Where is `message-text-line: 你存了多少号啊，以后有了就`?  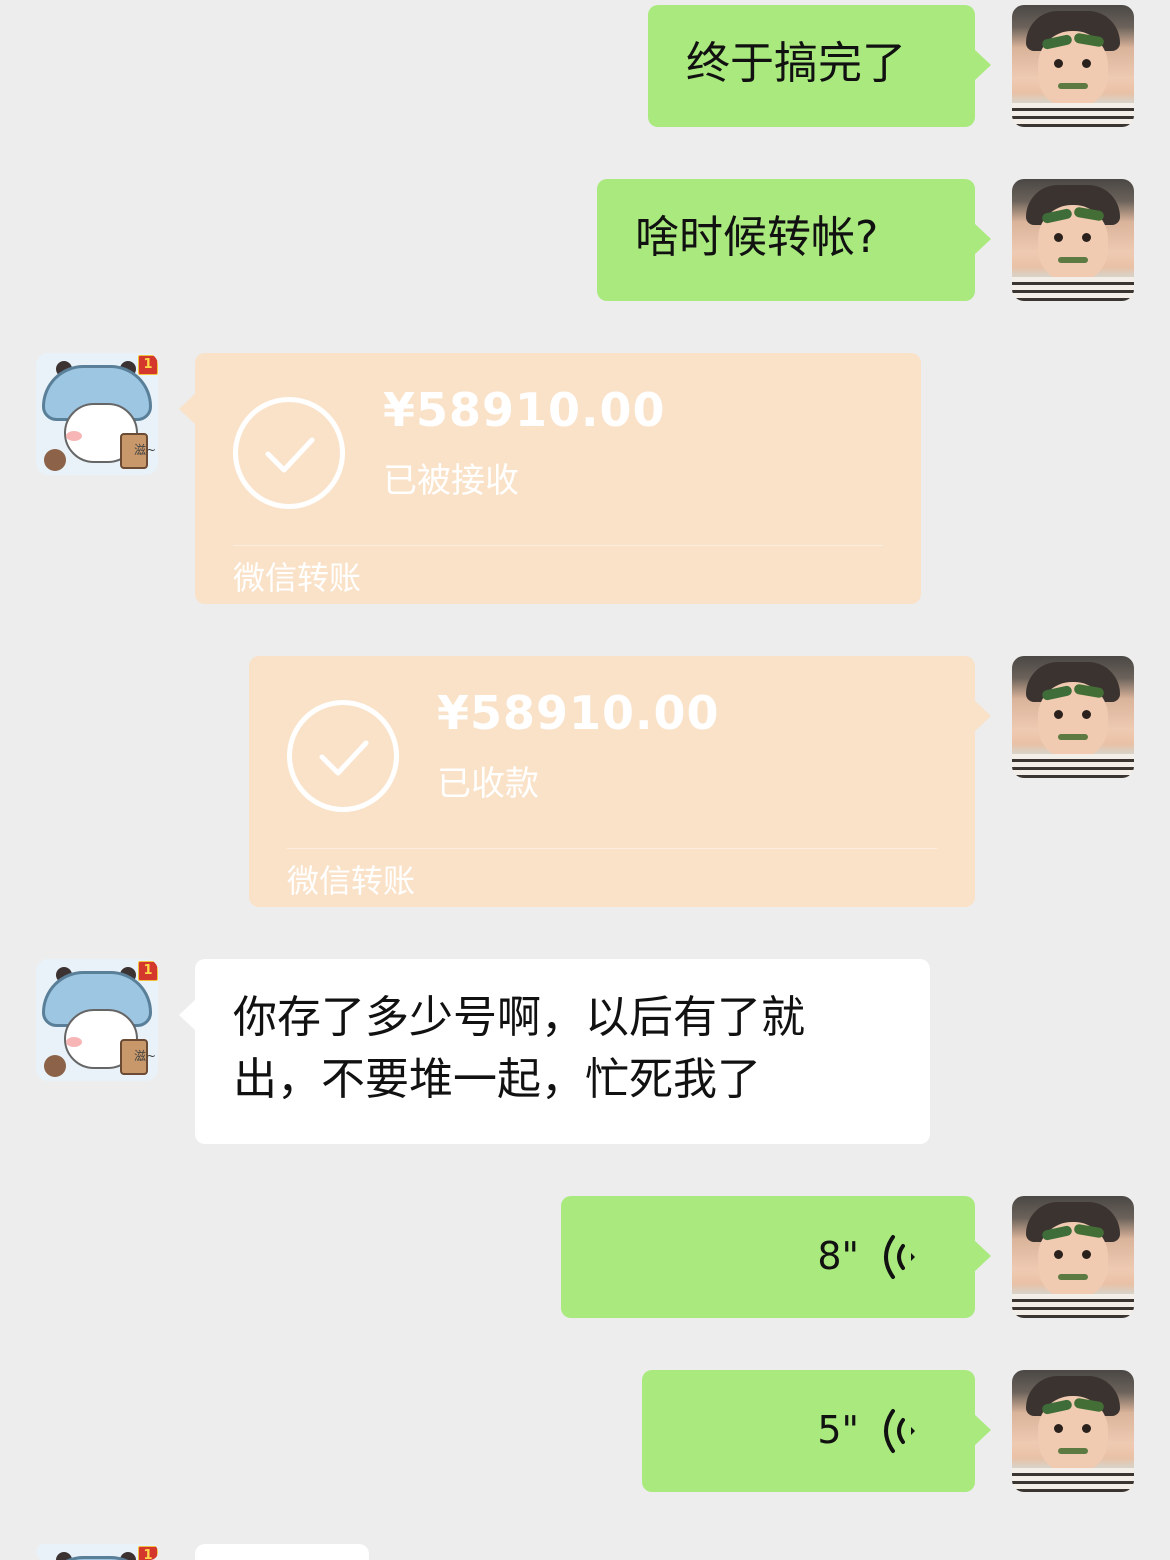
message-text-line: 你存了多少号啊，以后有了就 is located at coordinates (519, 1017).